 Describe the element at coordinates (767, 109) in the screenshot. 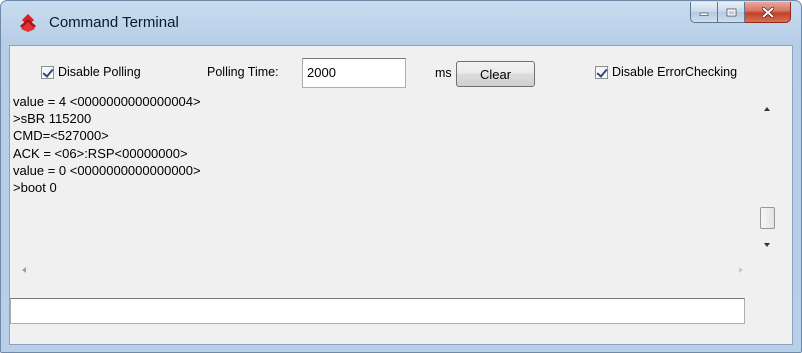

I see `scroll-up-arrow-icon` at that location.